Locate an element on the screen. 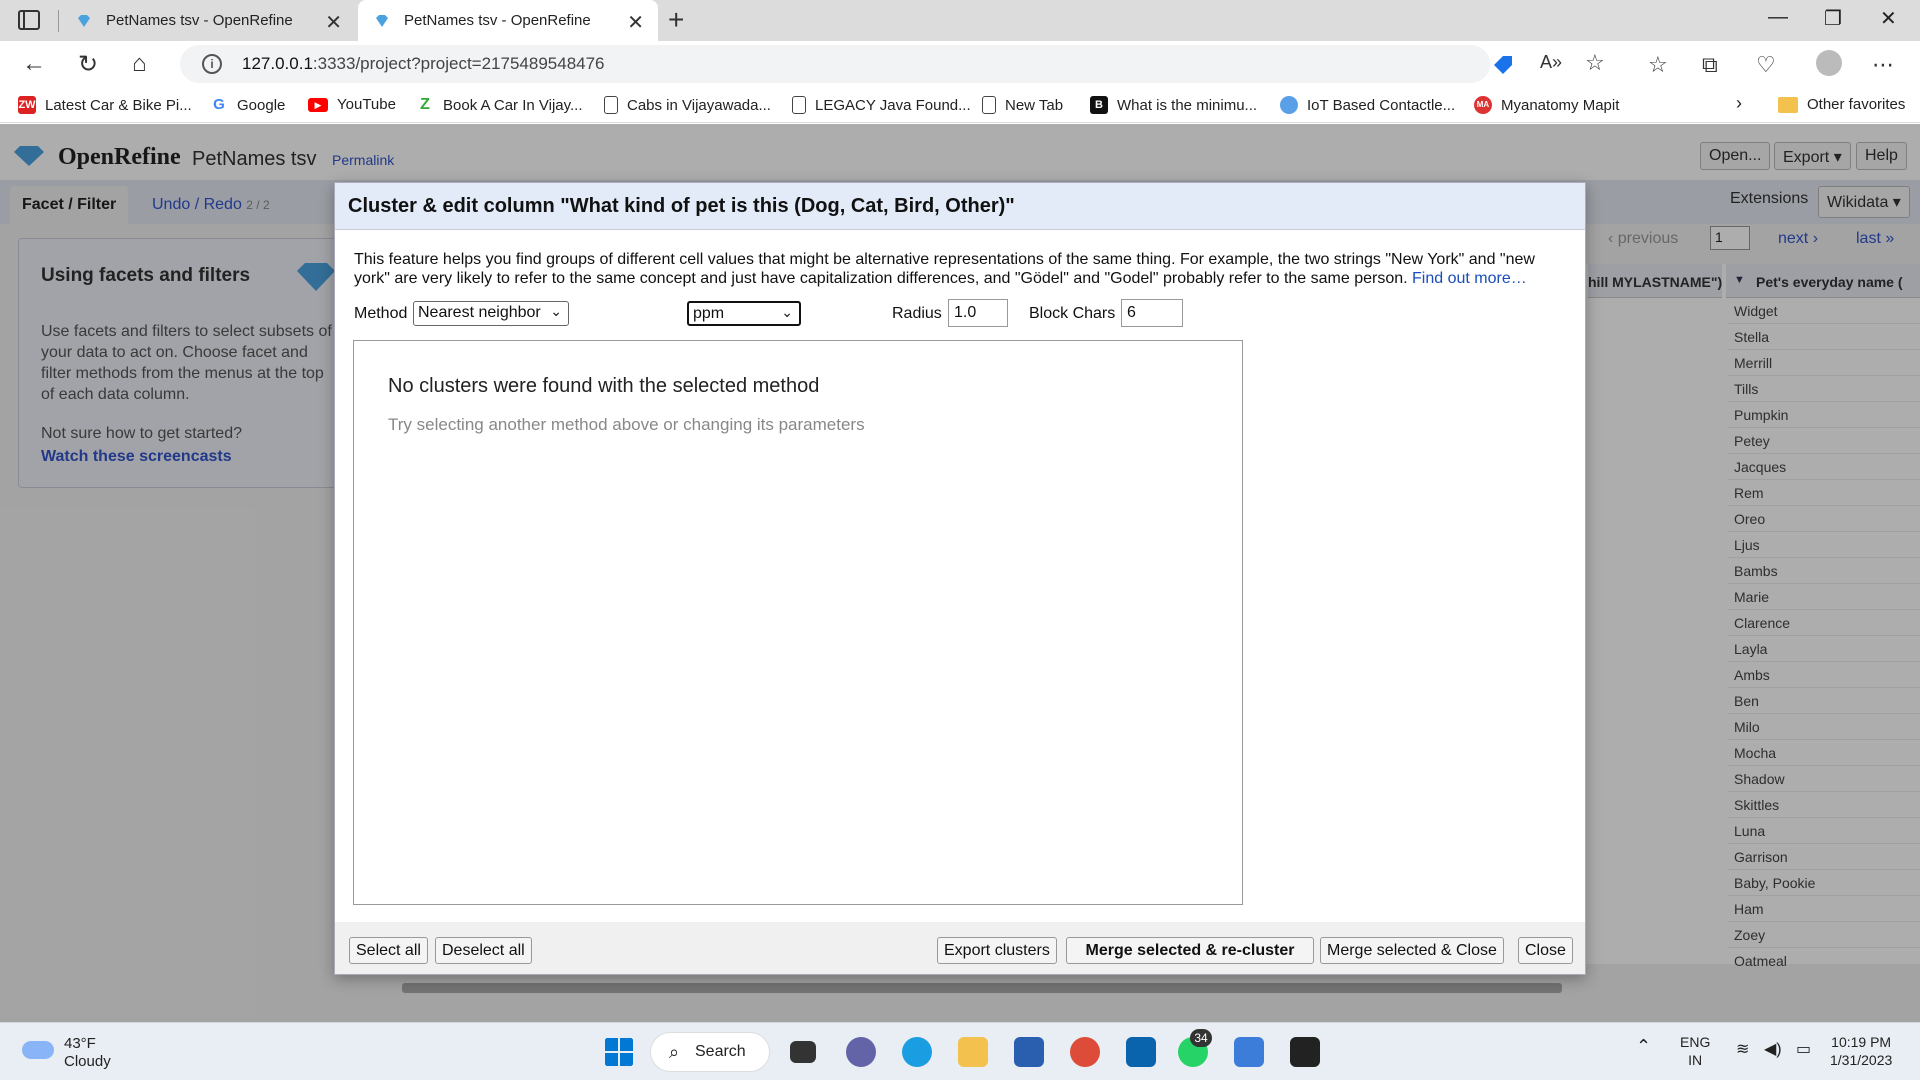 The height and width of the screenshot is (1080, 1920). teams-chat-icon is located at coordinates (861, 1052).